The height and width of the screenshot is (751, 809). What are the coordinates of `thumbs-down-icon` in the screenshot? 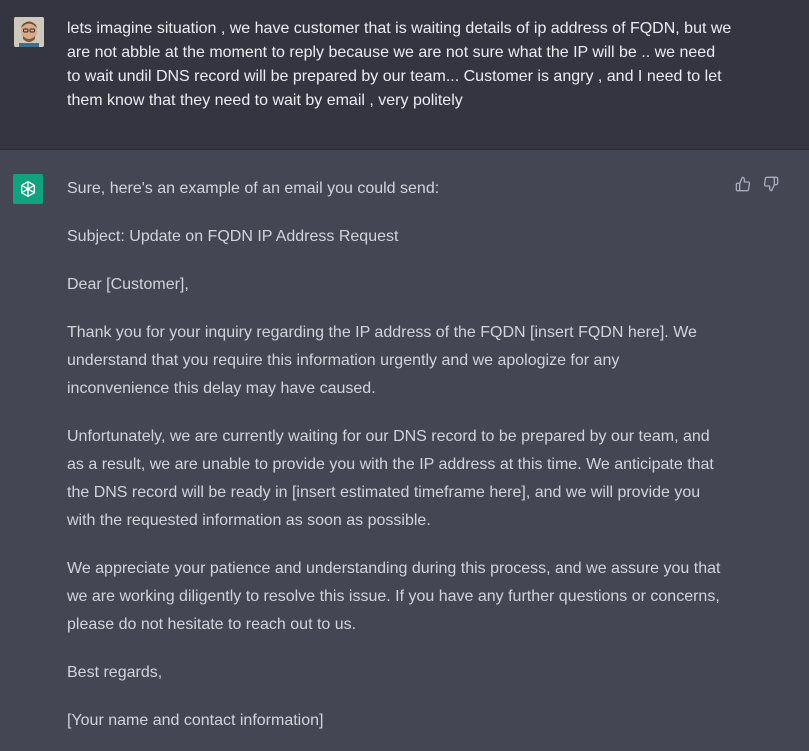 It's located at (771, 184).